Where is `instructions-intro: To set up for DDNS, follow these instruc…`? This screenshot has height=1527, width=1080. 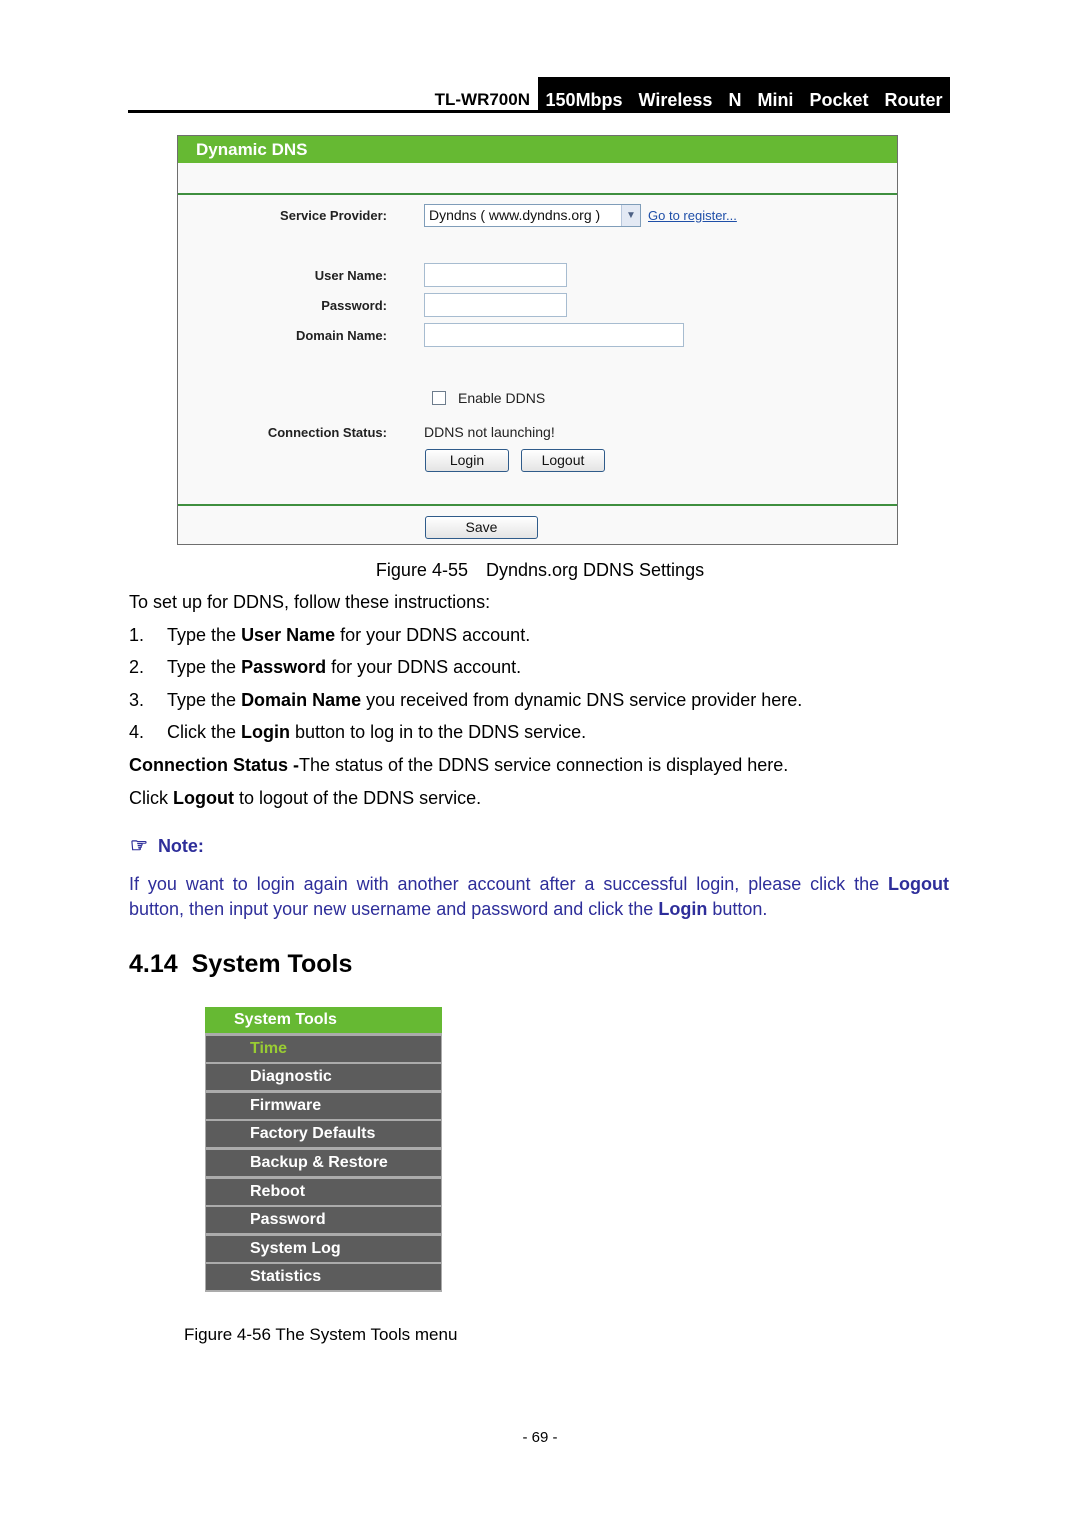
instructions-intro: To set up for DDNS, follow these instruc… is located at coordinates (310, 602).